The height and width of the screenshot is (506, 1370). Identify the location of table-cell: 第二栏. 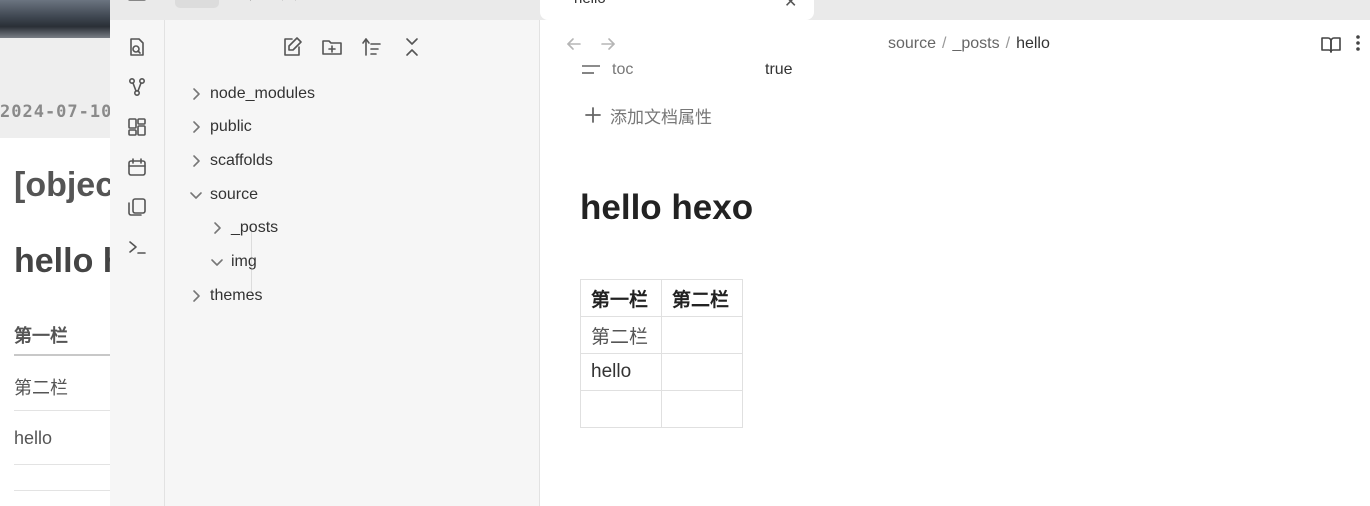
(621, 335).